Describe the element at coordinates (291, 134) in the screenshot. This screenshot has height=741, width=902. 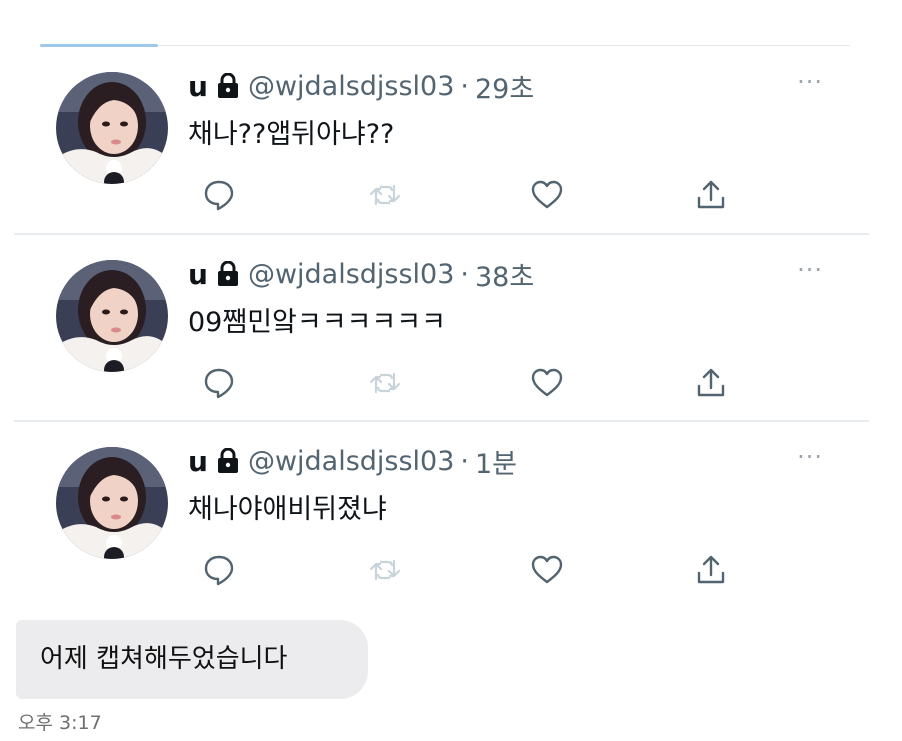
I see `tweet-text: 채나??앱뒤아냐??` at that location.